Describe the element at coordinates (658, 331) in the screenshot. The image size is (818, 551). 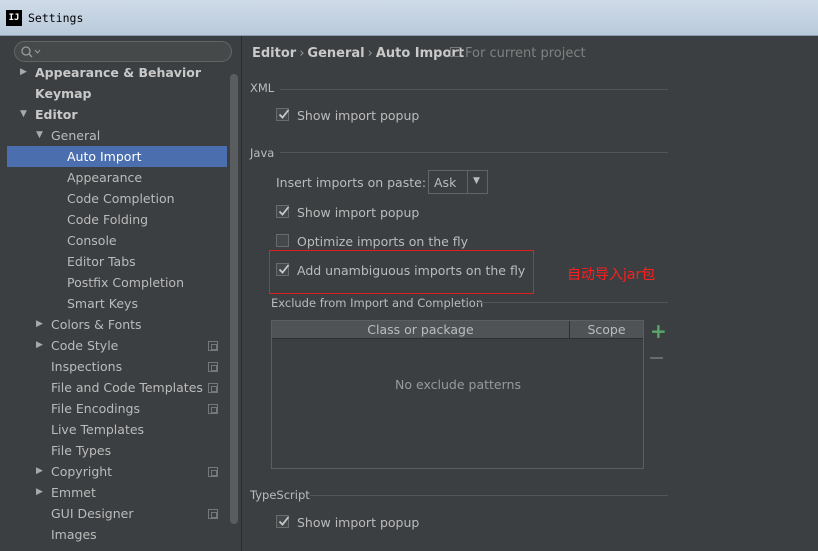
I see `add-icon: +` at that location.